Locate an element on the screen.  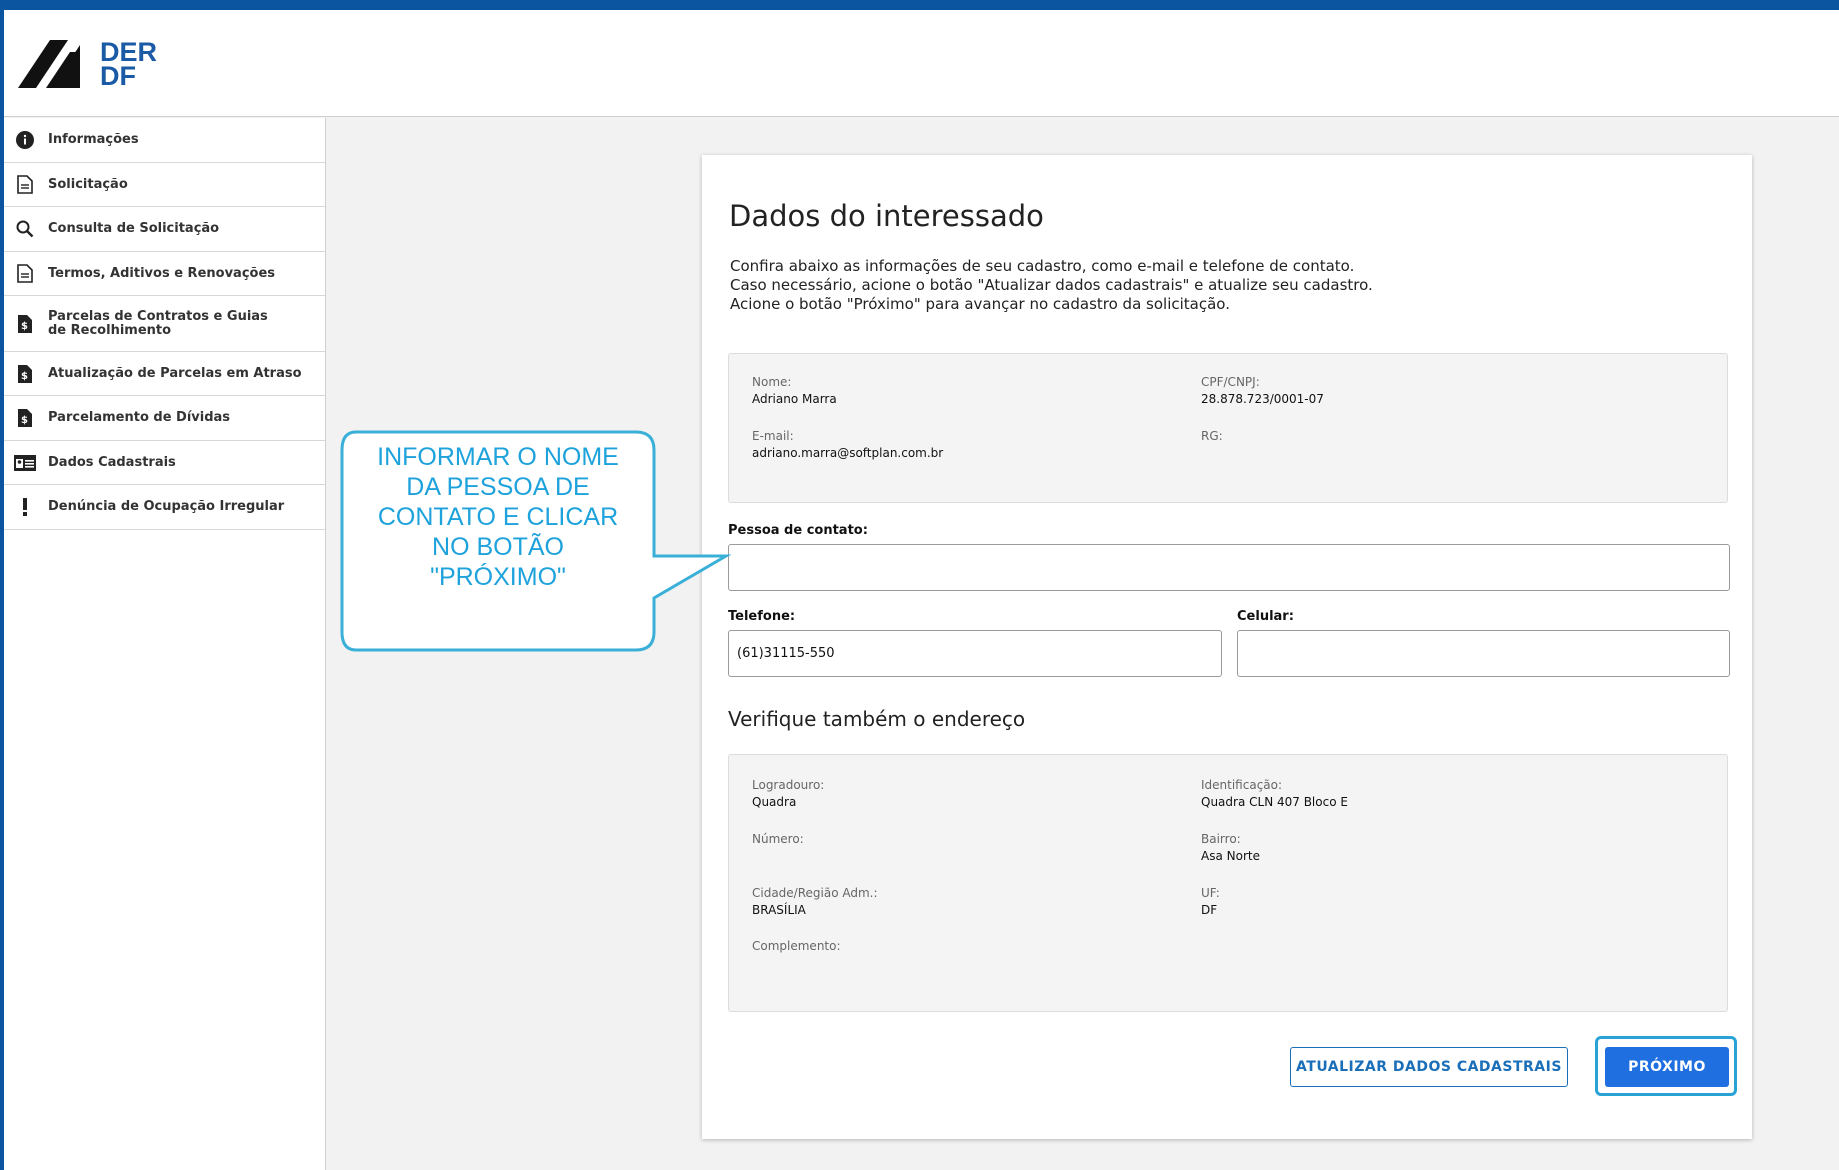
pessoa-contato-label: Pessoa de contato: is located at coordinates (798, 530).